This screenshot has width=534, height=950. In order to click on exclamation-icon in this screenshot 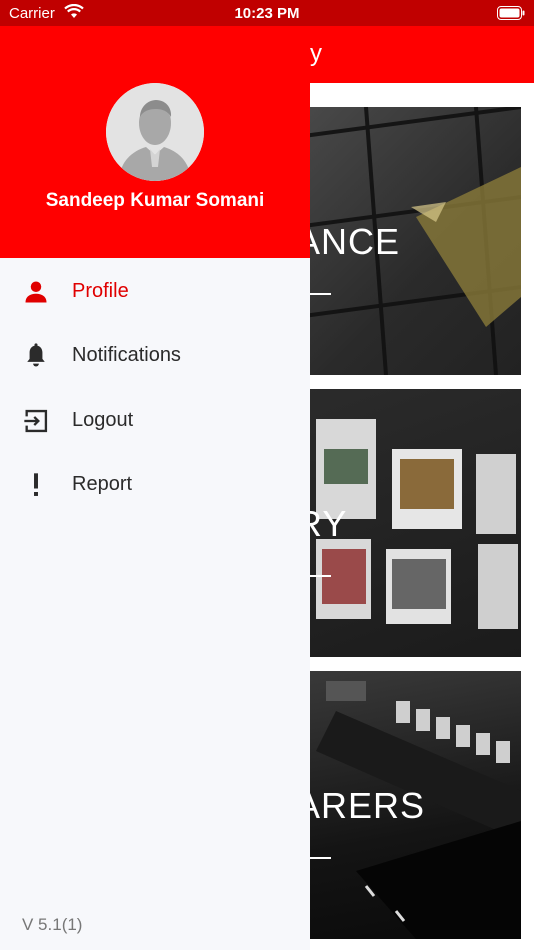, I will do `click(36, 485)`.